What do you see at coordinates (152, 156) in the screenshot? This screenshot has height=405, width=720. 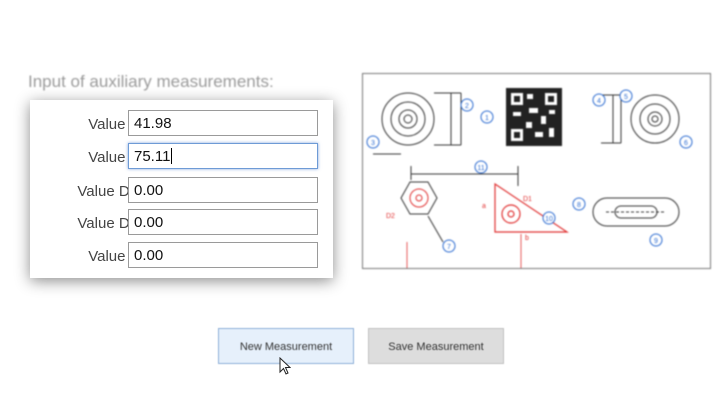 I see `value-b-text: 75.11` at bounding box center [152, 156].